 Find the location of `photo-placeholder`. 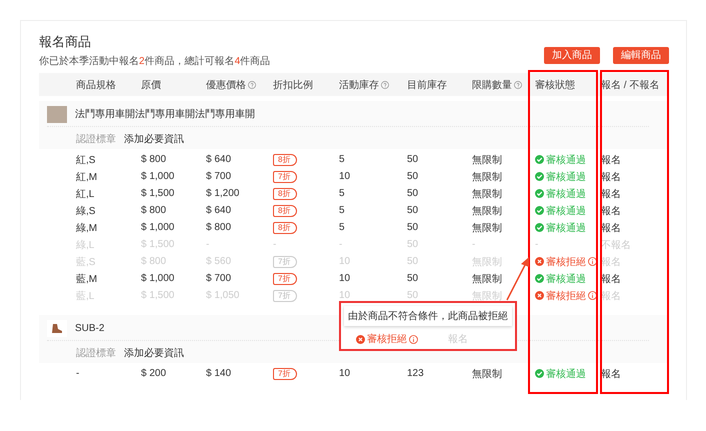

photo-placeholder is located at coordinates (57, 114).